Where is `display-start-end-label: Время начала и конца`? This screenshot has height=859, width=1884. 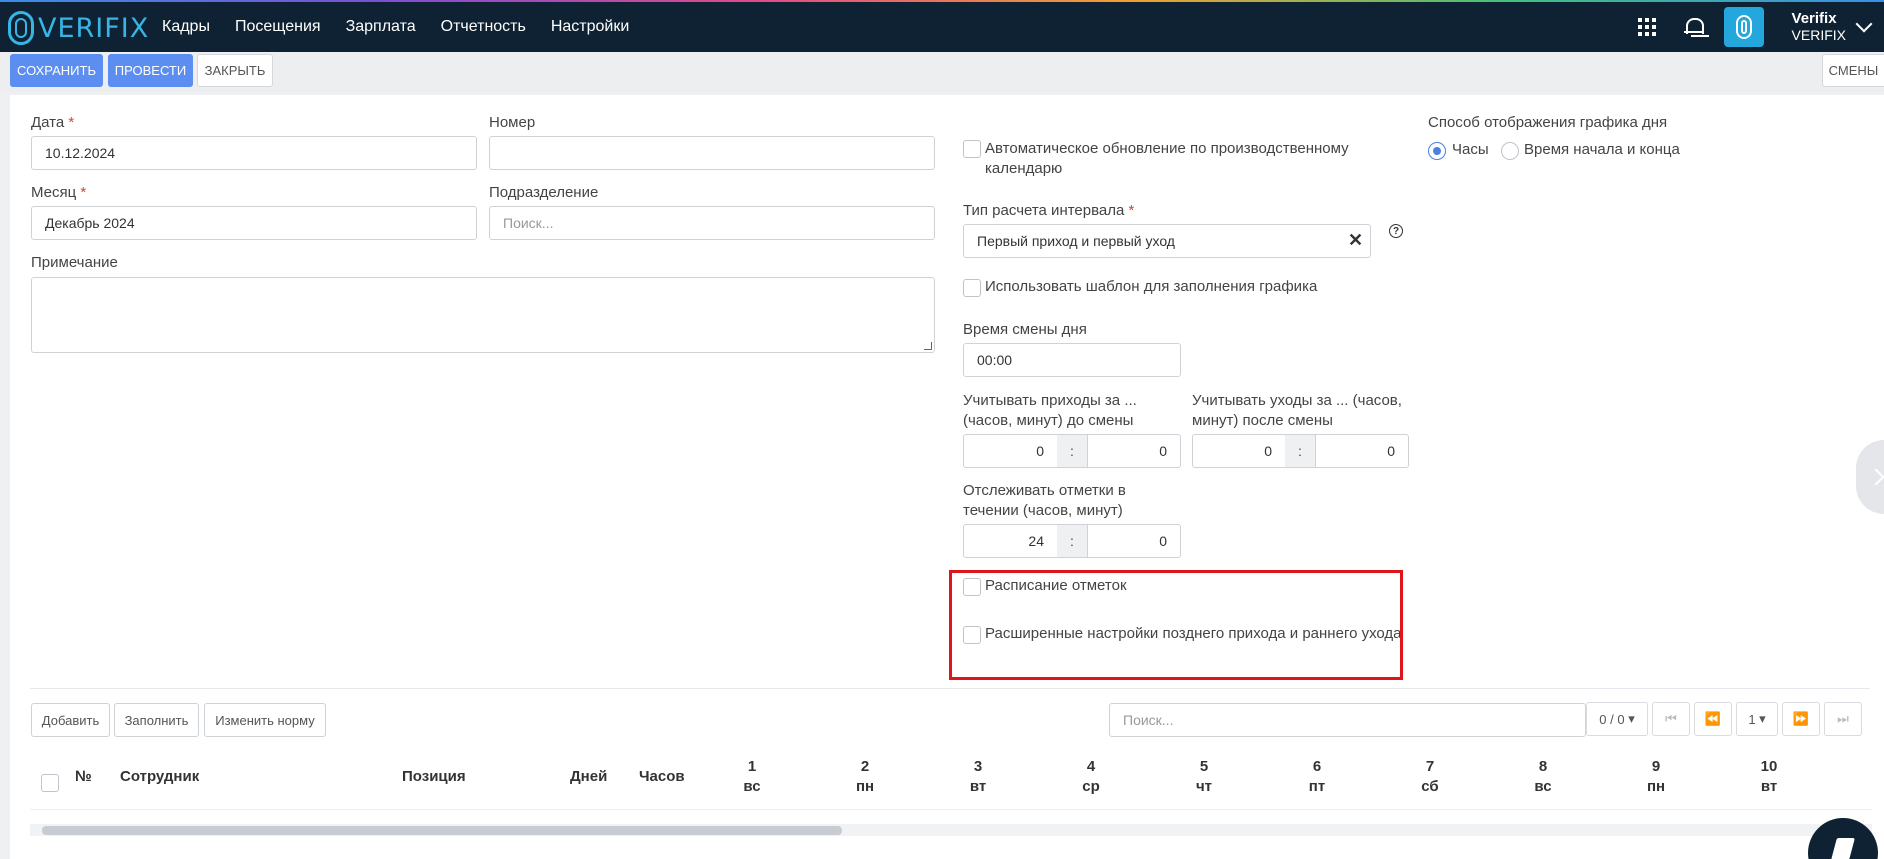 display-start-end-label: Время начала и конца is located at coordinates (1602, 149).